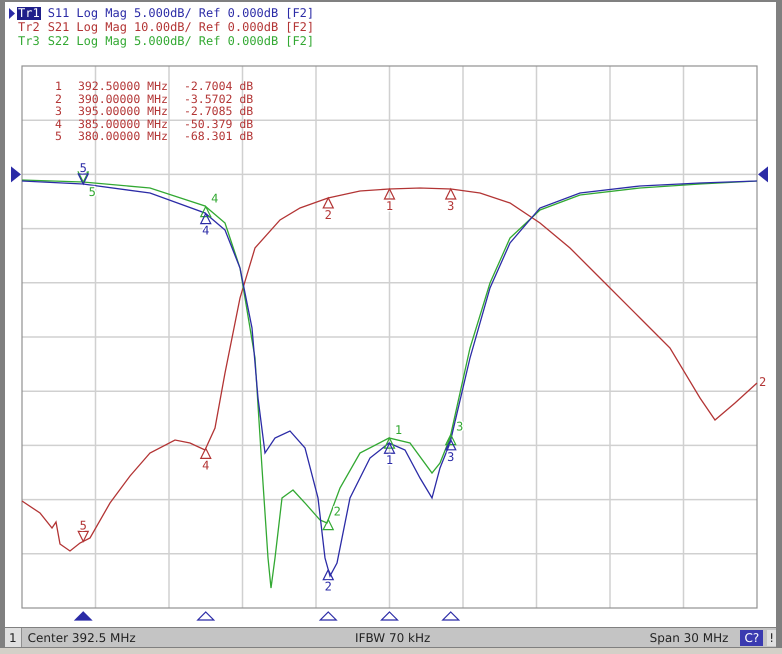  What do you see at coordinates (219, 124) in the screenshot?
I see `marker-value: -50.379 dB` at bounding box center [219, 124].